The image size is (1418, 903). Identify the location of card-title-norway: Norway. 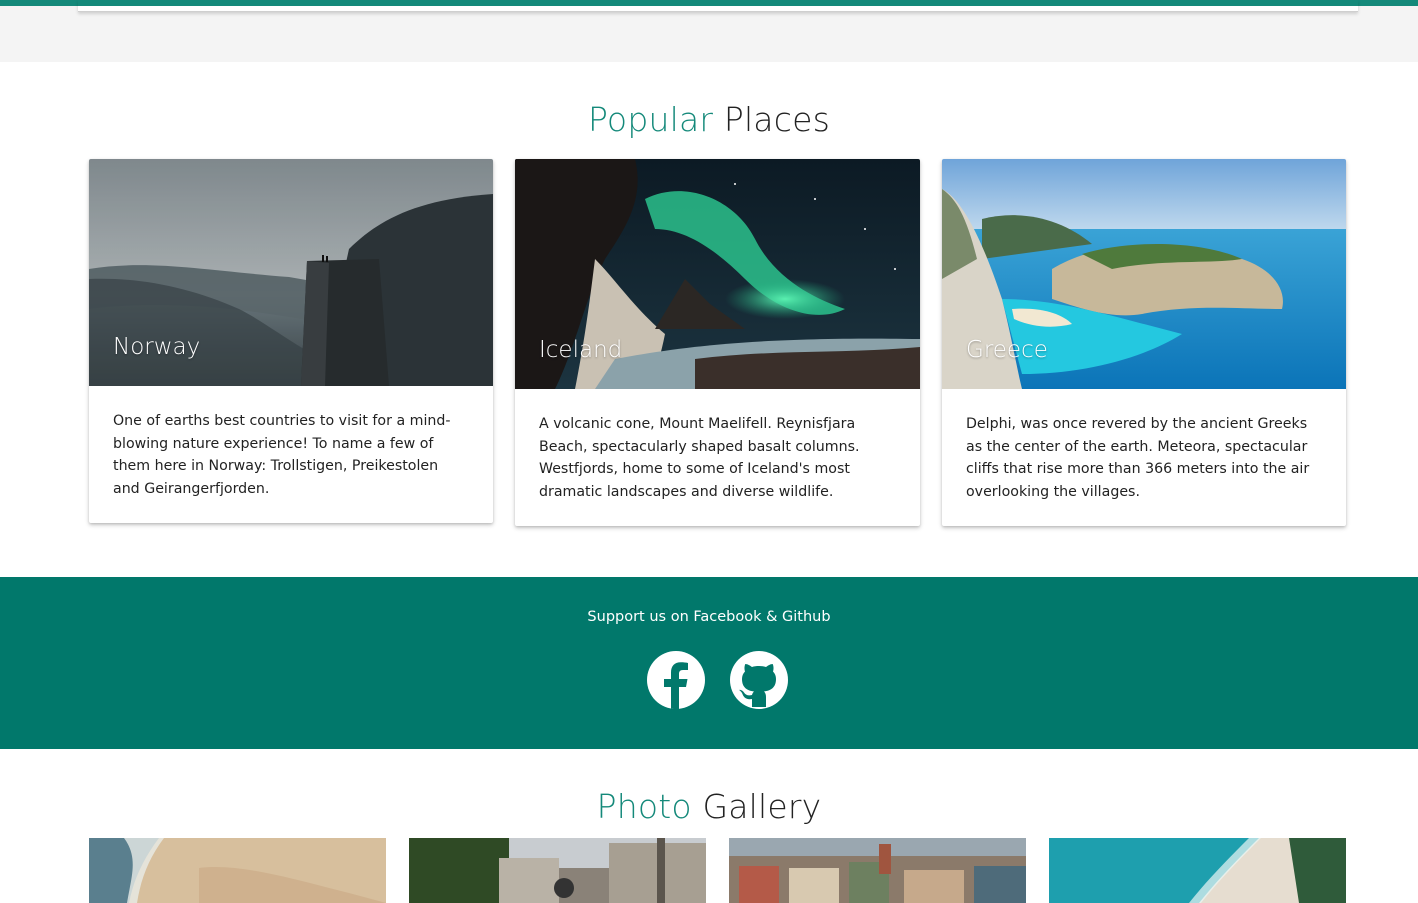
(157, 347).